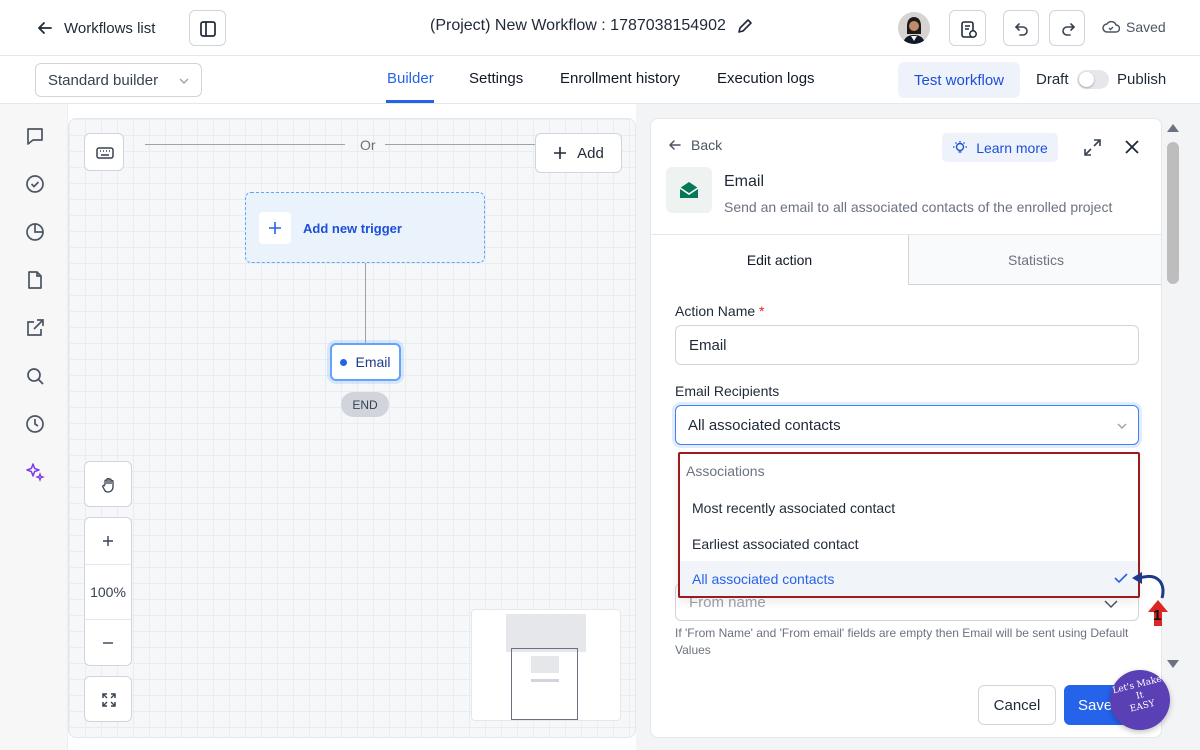 This screenshot has height=750, width=1200. What do you see at coordinates (909, 578) in the screenshot?
I see `dropdown-option-all-contacts: All associated contacts` at bounding box center [909, 578].